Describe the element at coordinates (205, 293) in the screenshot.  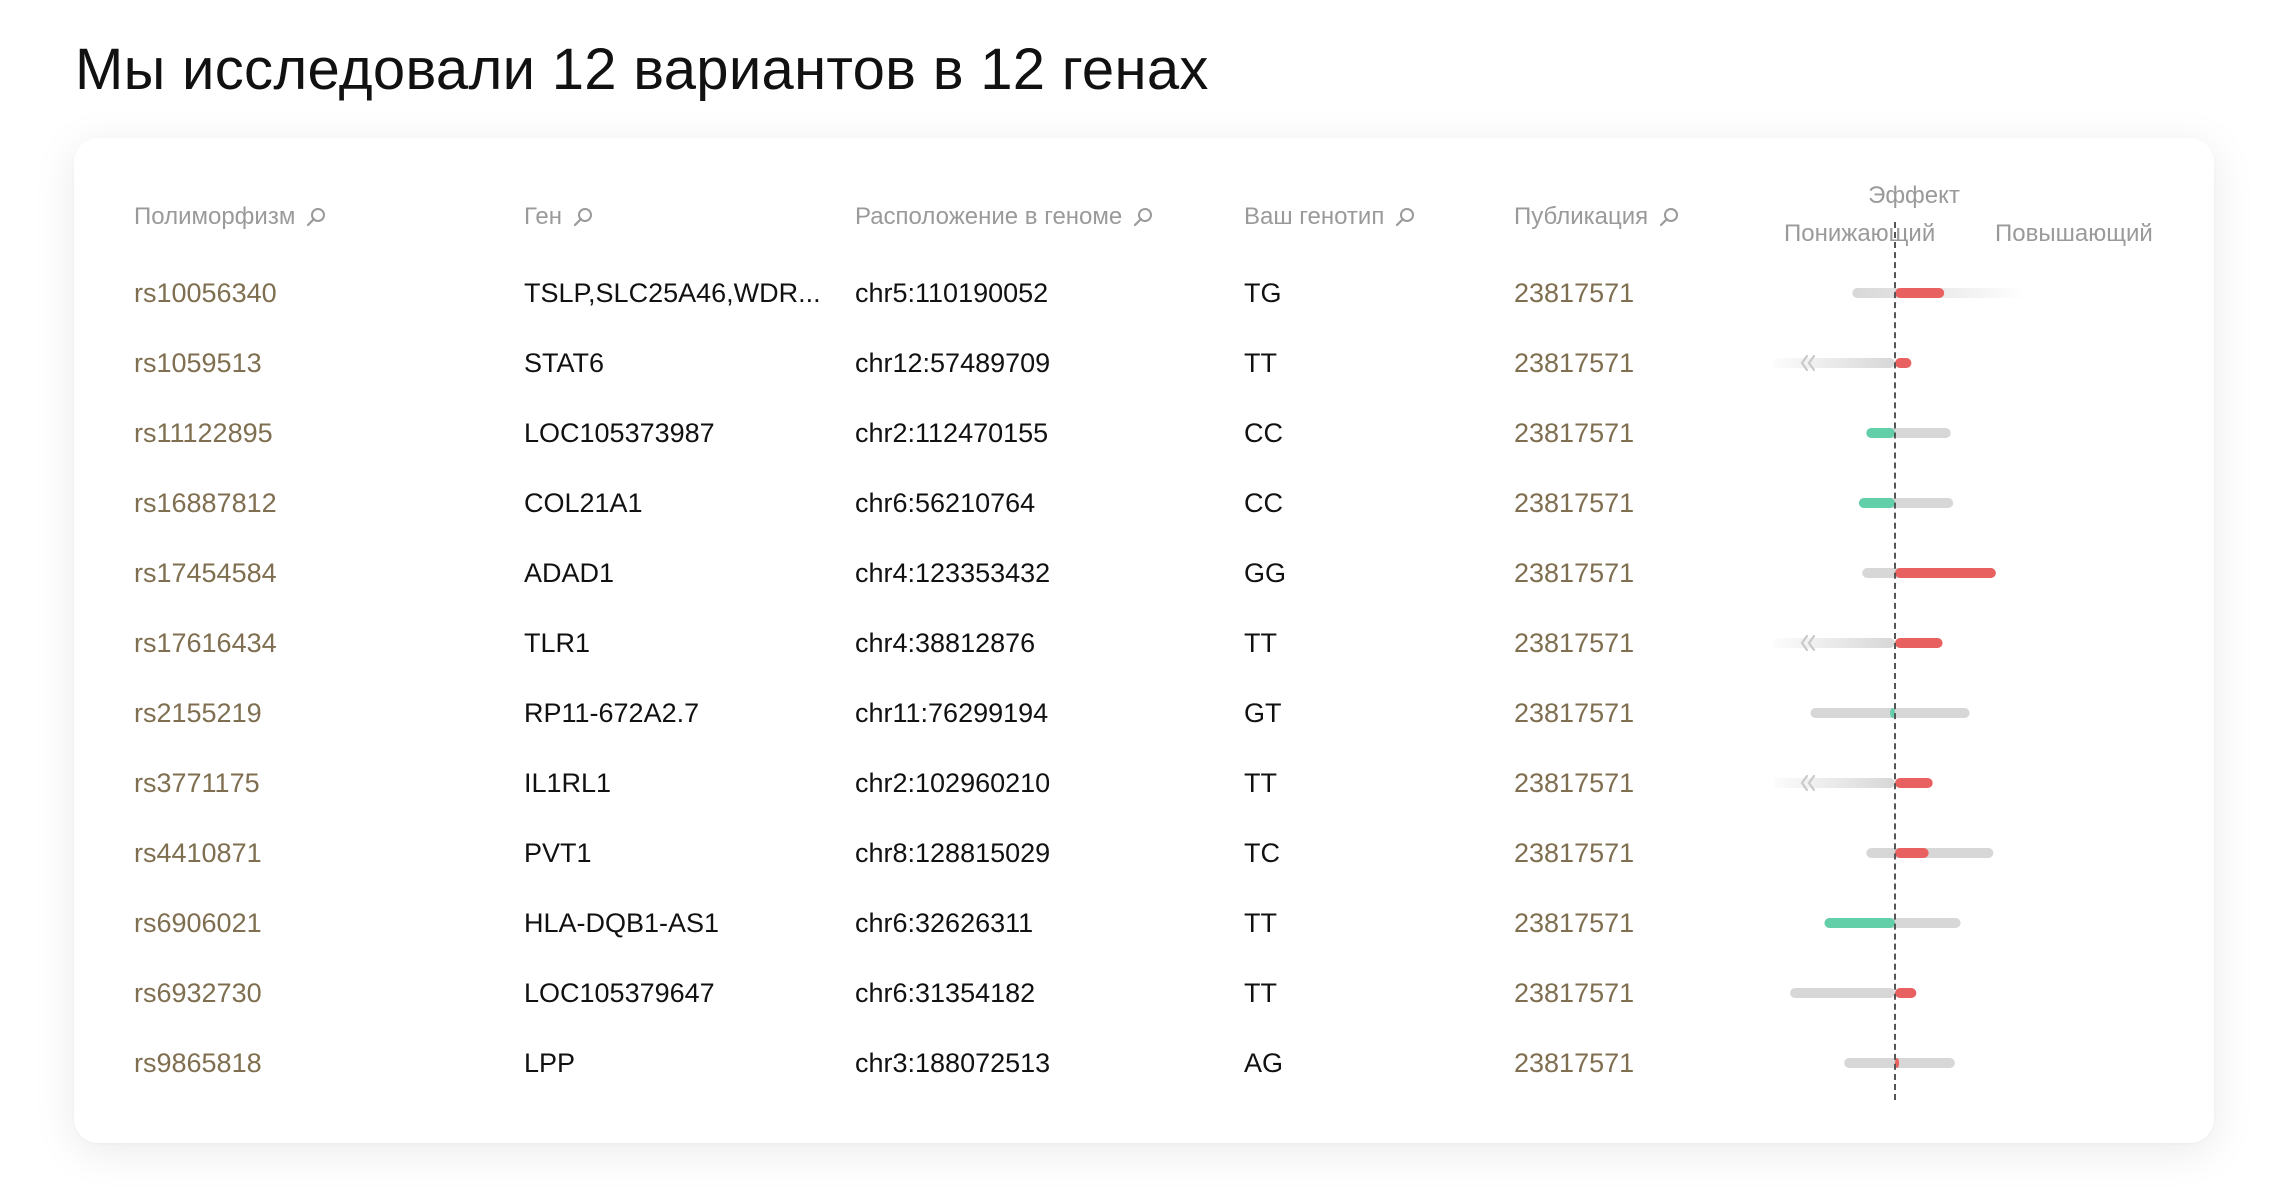
I see `polymorphism-link: rs10056340` at that location.